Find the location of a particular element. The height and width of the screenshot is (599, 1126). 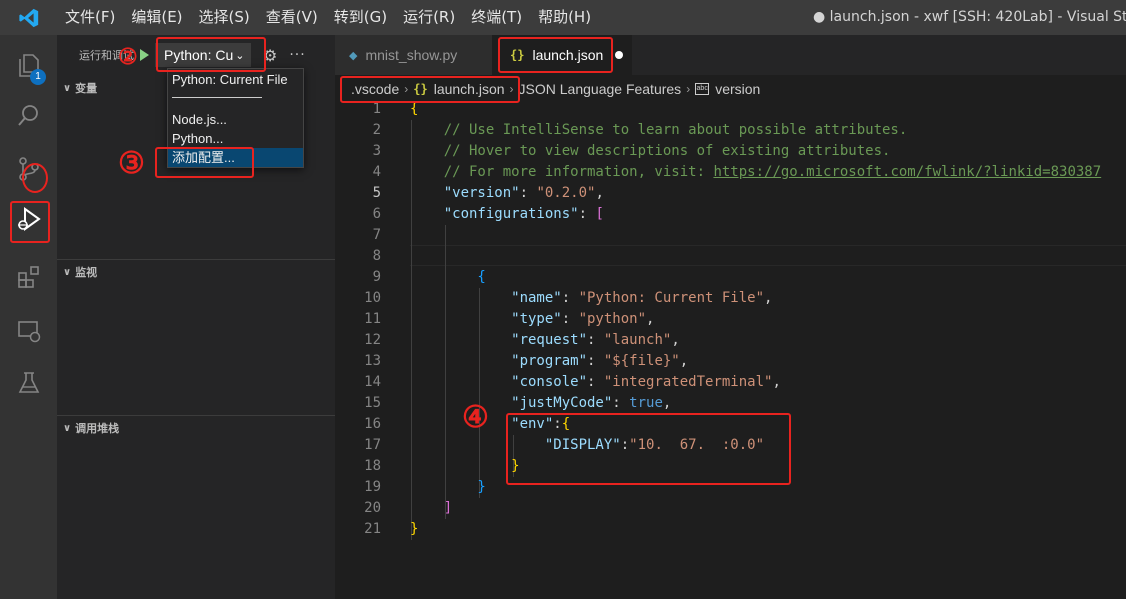

code-text: "name": "Python: Current File", is located at coordinates (591, 298).